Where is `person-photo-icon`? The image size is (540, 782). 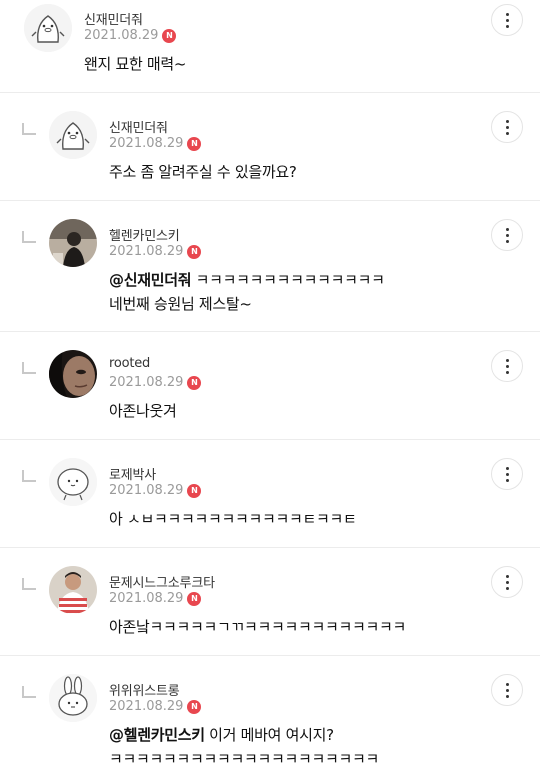
person-photo-icon is located at coordinates (73, 243).